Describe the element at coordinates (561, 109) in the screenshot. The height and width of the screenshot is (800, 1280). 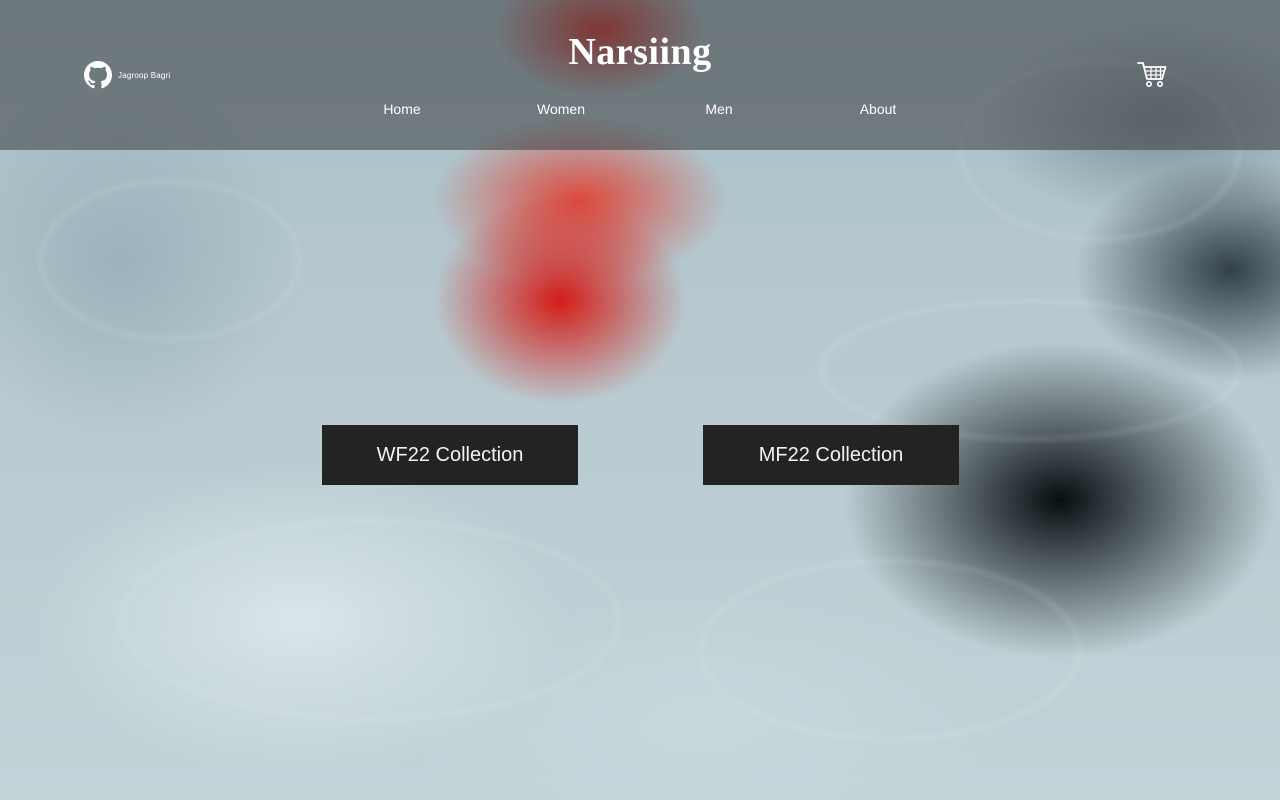
I see `nav-women: Women` at that location.